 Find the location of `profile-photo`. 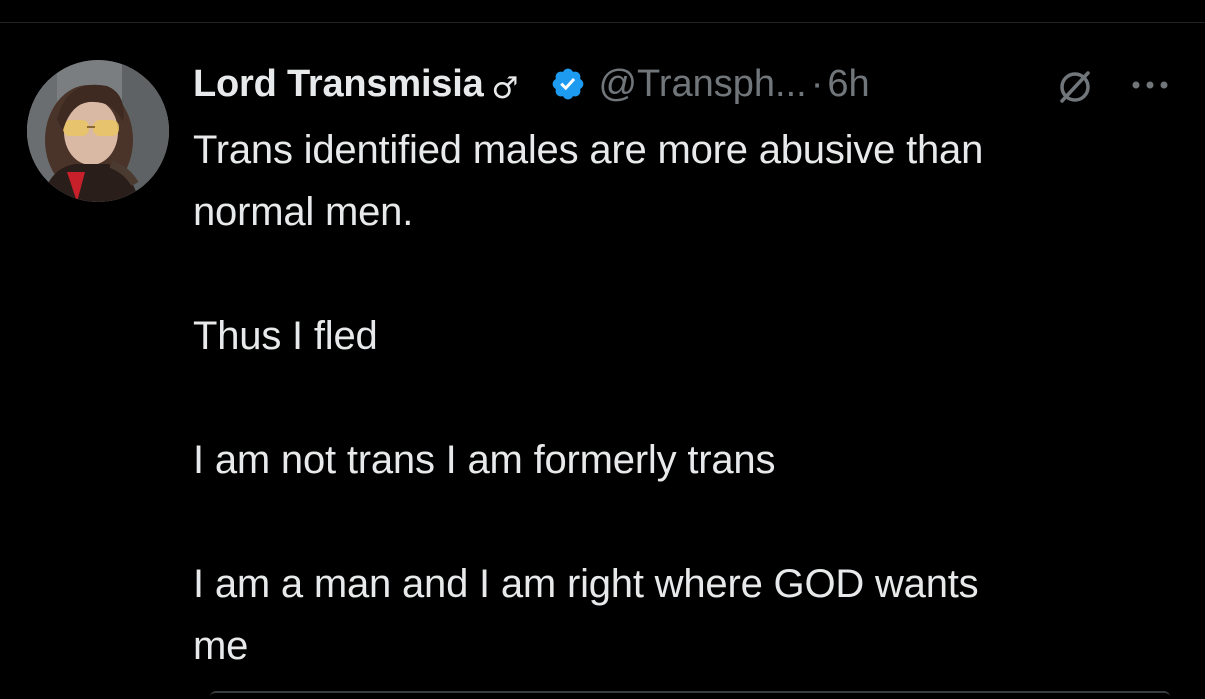

profile-photo is located at coordinates (98, 131).